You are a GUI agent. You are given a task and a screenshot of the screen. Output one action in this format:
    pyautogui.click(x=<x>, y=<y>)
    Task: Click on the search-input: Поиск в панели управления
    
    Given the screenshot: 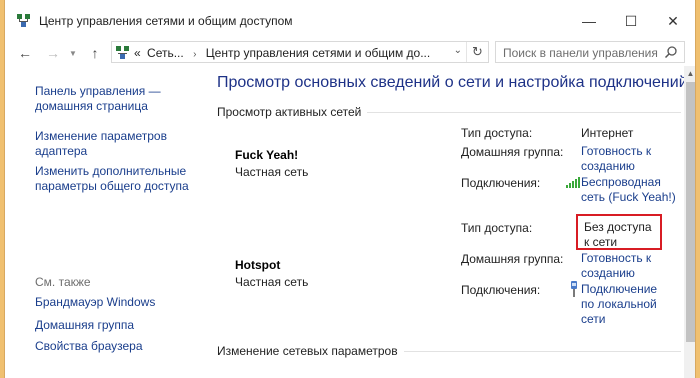 What is the action you would take?
    pyautogui.click(x=590, y=52)
    